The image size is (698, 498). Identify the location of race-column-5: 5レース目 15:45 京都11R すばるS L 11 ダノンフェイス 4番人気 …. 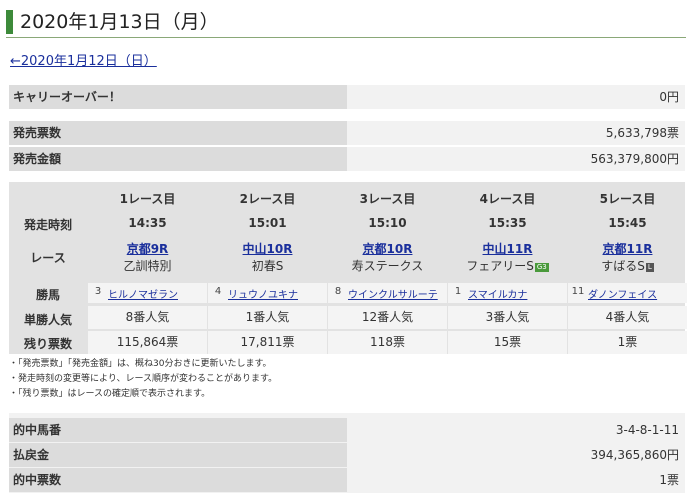
(627, 268).